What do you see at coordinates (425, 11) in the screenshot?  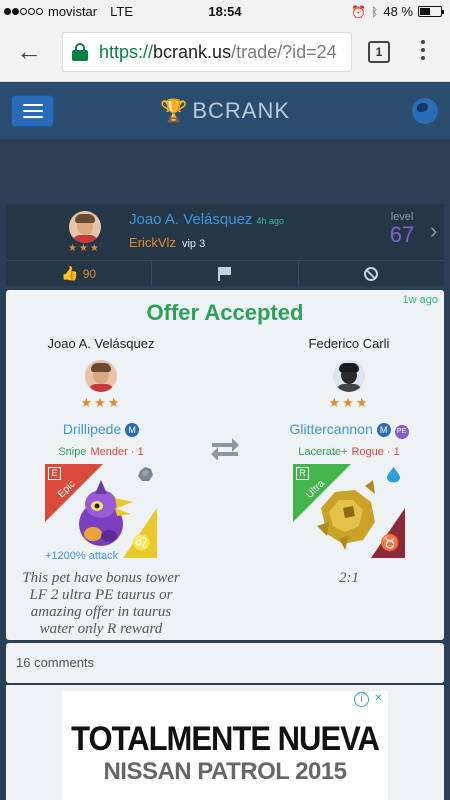 I see `battery-fill` at bounding box center [425, 11].